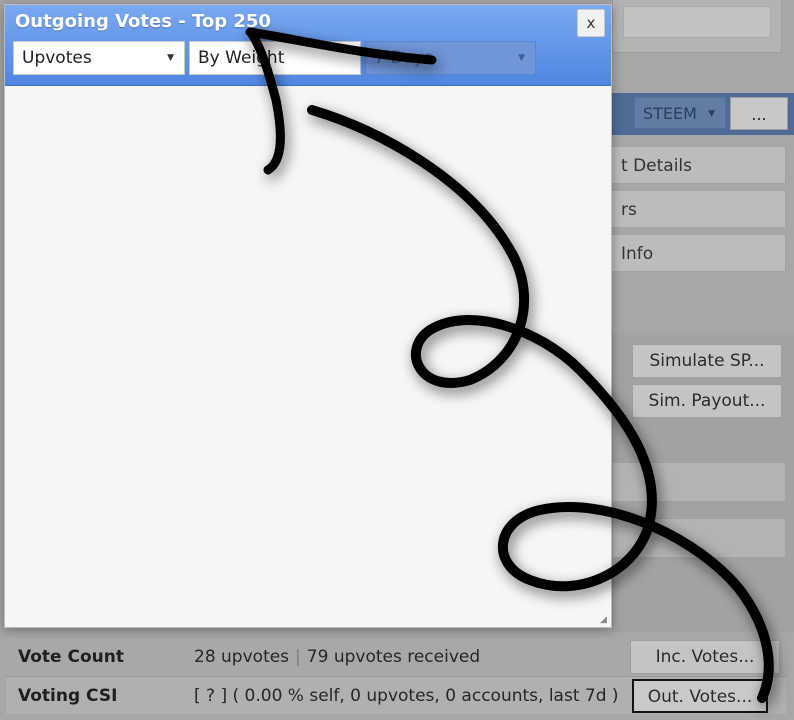 The width and height of the screenshot is (794, 720). Describe the element at coordinates (450, 58) in the screenshot. I see `period-select: 7 Days ▼` at that location.